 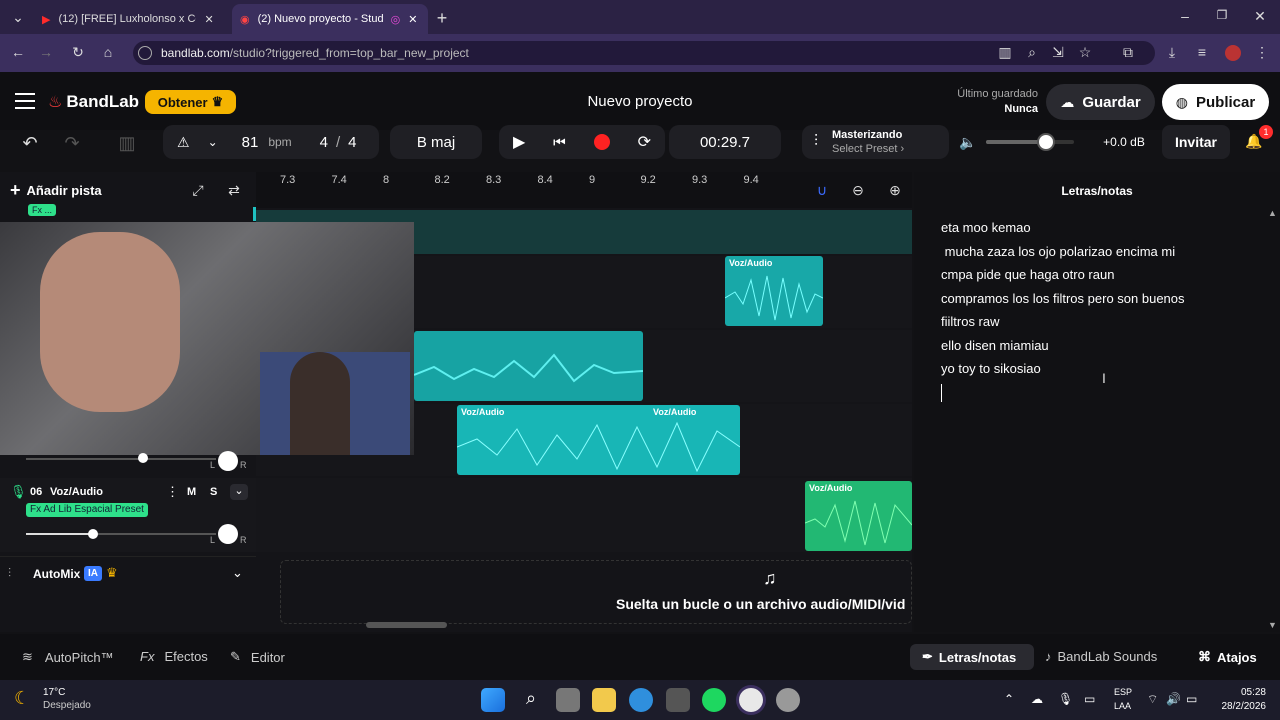 What do you see at coordinates (1089, 699) in the screenshot?
I see `display-icon: ▭` at bounding box center [1089, 699].